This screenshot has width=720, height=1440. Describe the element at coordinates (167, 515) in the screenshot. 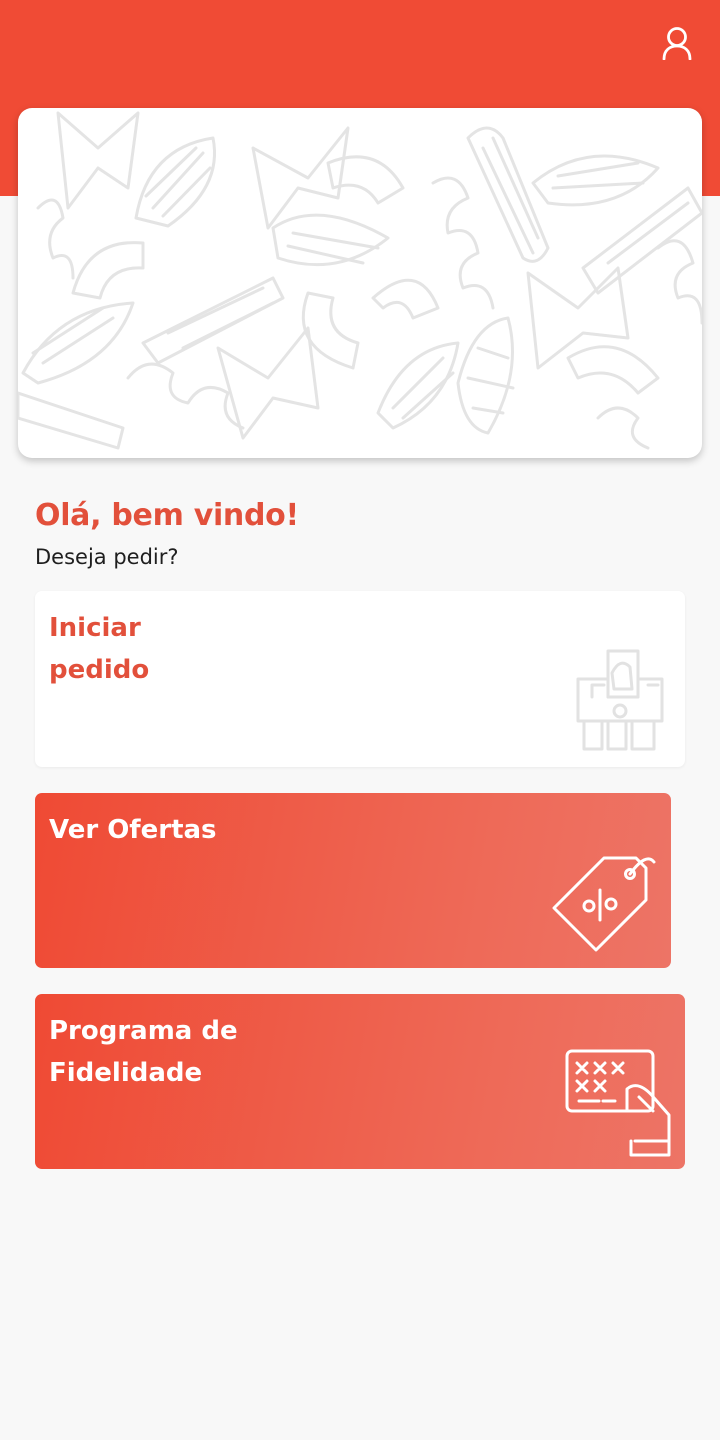

I see `welcome-greeting: Olá, bem vindo!` at that location.